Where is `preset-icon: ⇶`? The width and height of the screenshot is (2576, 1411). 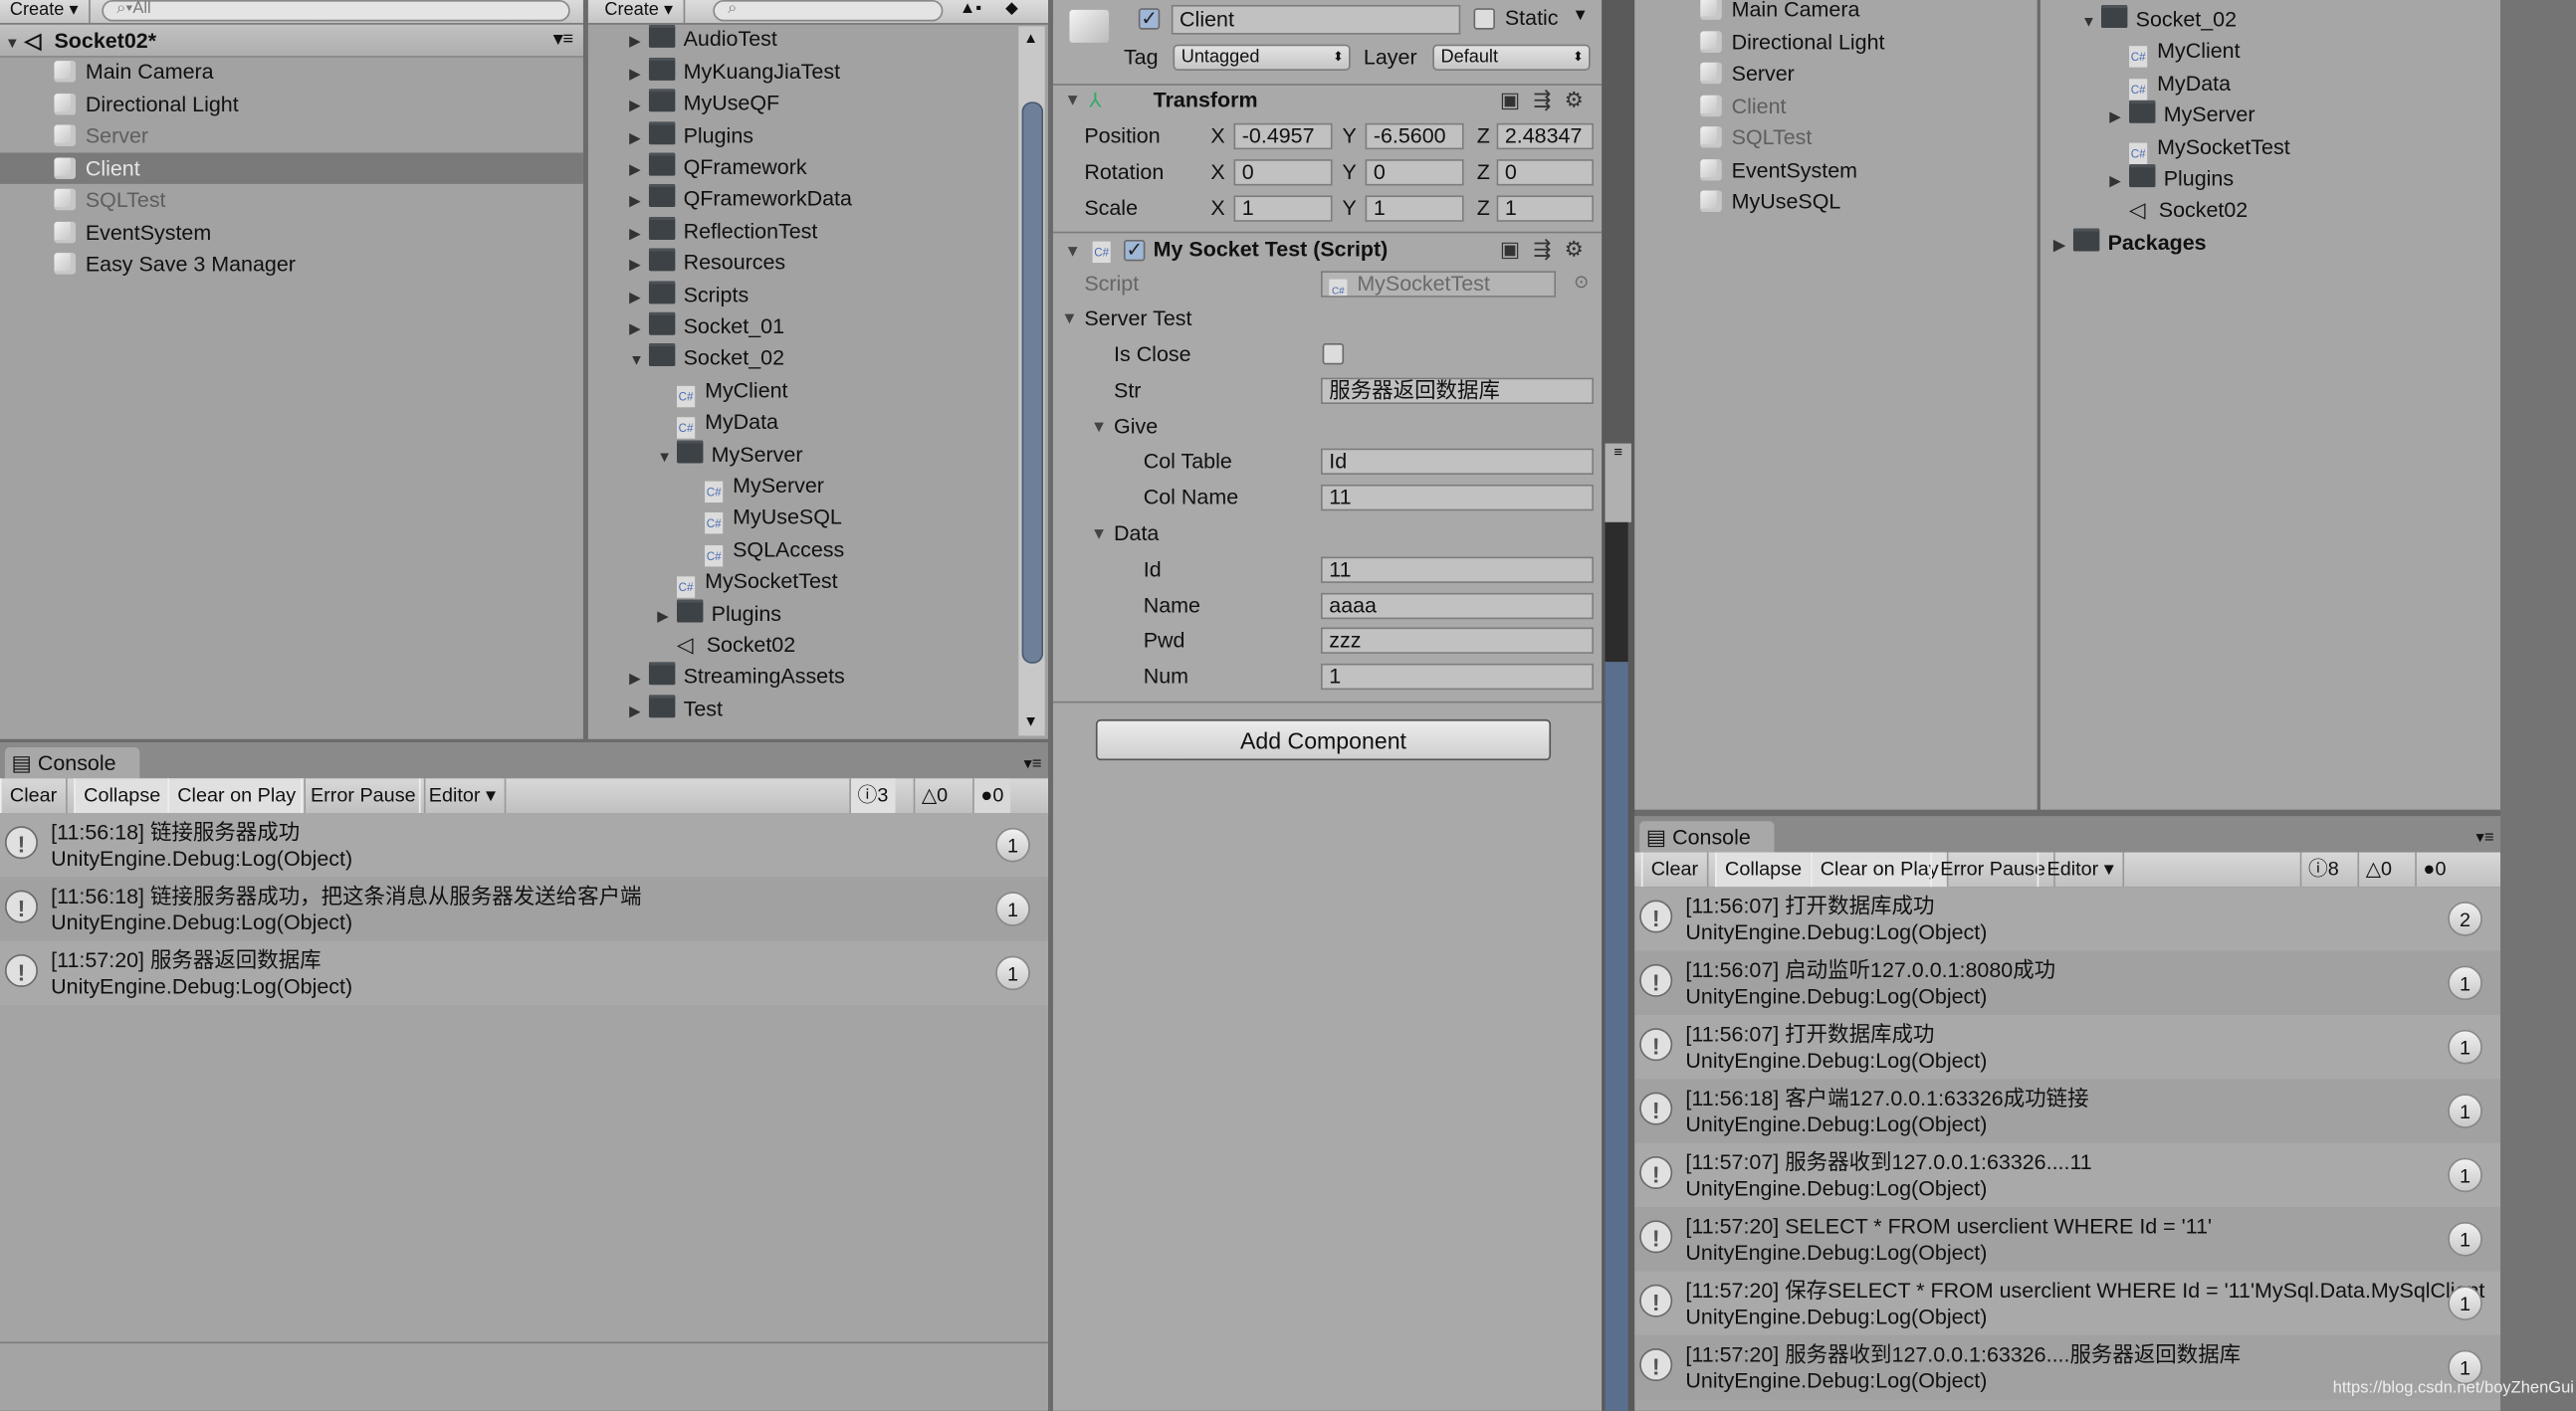 preset-icon: ⇶ is located at coordinates (1548, 99).